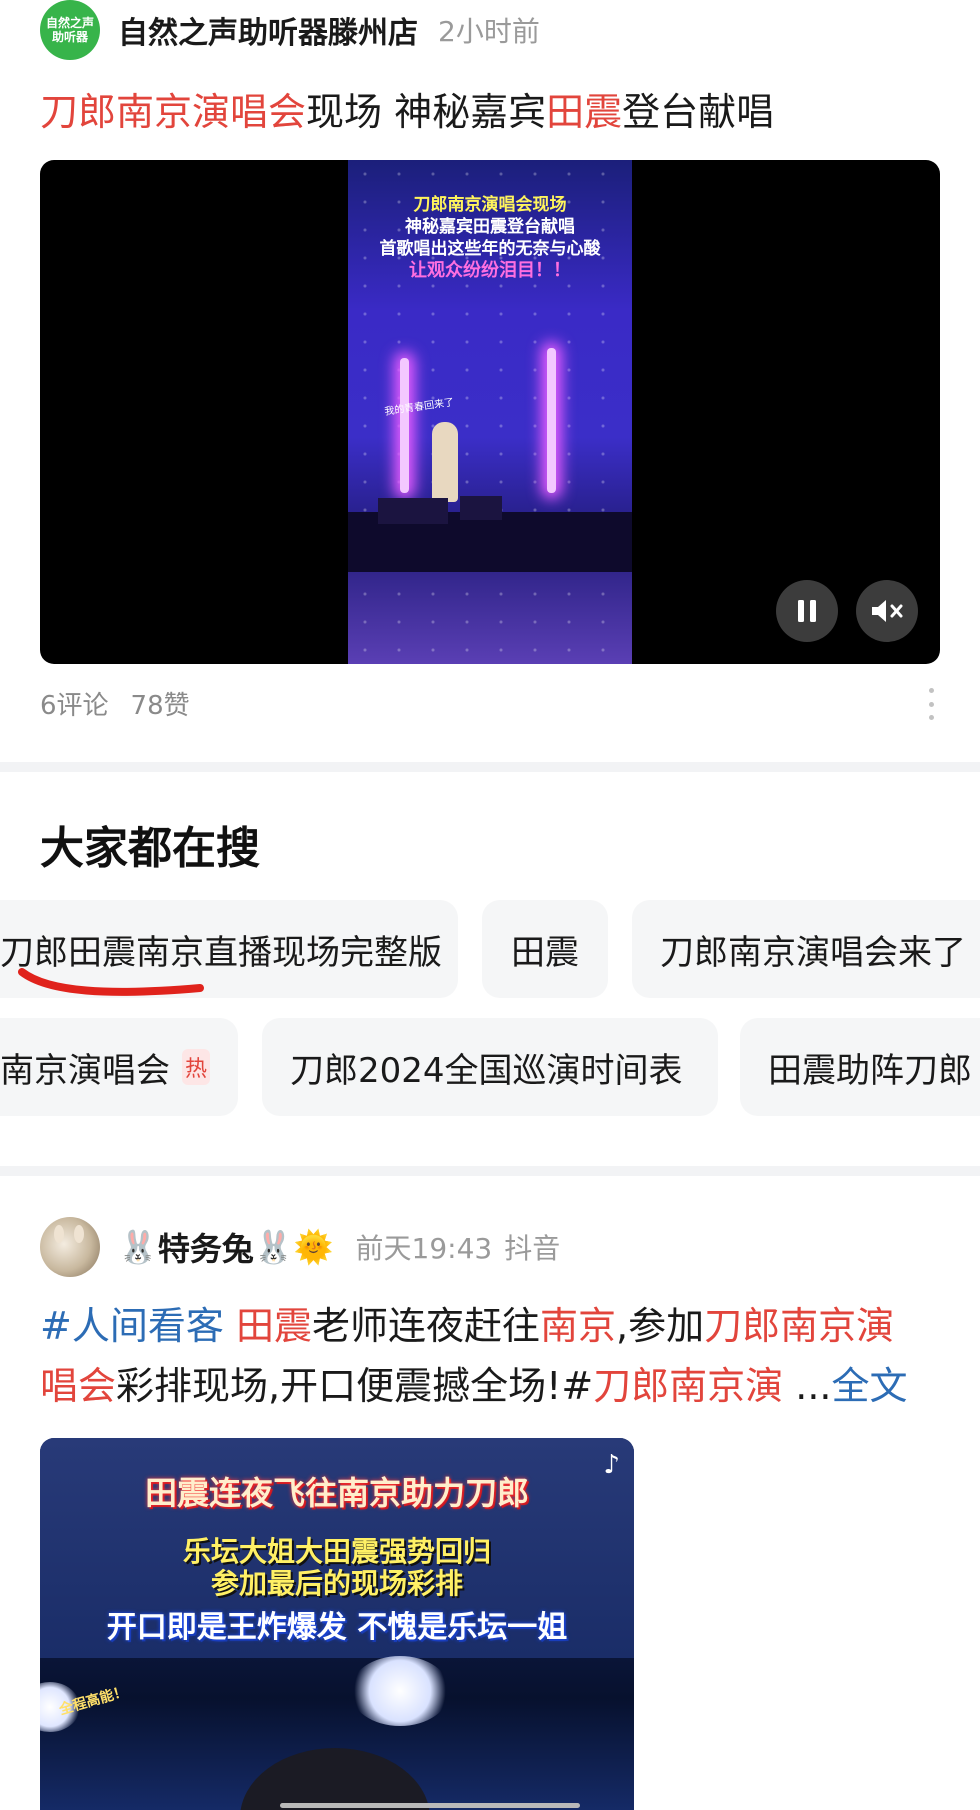 This screenshot has width=980, height=1810. Describe the element at coordinates (424, 1248) in the screenshot. I see `post-time: 前天19:43` at that location.